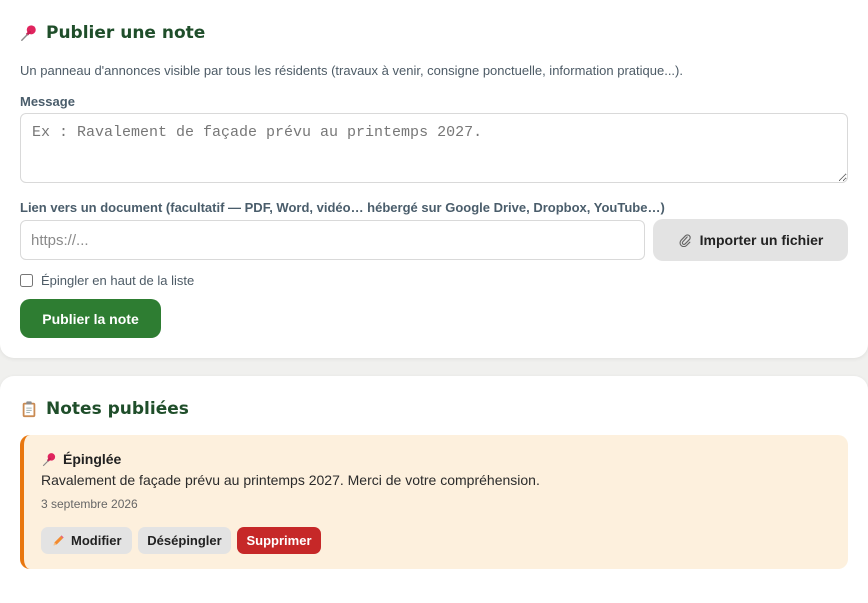 This screenshot has height=603, width=868. I want to click on paperclip-icon, so click(685, 240).